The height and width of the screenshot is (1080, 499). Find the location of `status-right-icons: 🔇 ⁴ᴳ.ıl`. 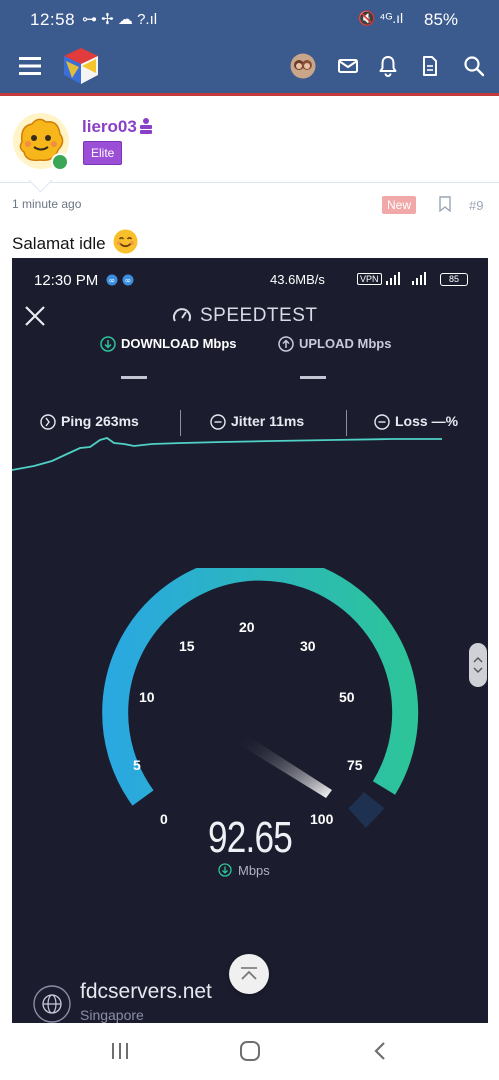

status-right-icons: 🔇 ⁴ᴳ.ıl is located at coordinates (381, 18).